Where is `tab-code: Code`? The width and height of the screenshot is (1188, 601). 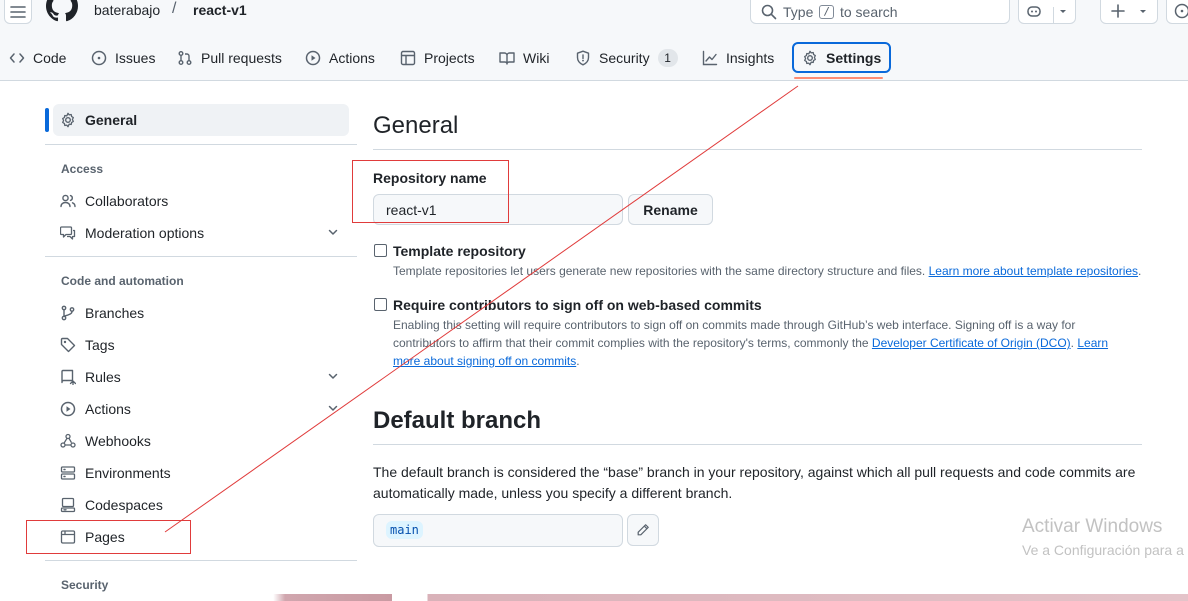
tab-code: Code is located at coordinates (37, 57).